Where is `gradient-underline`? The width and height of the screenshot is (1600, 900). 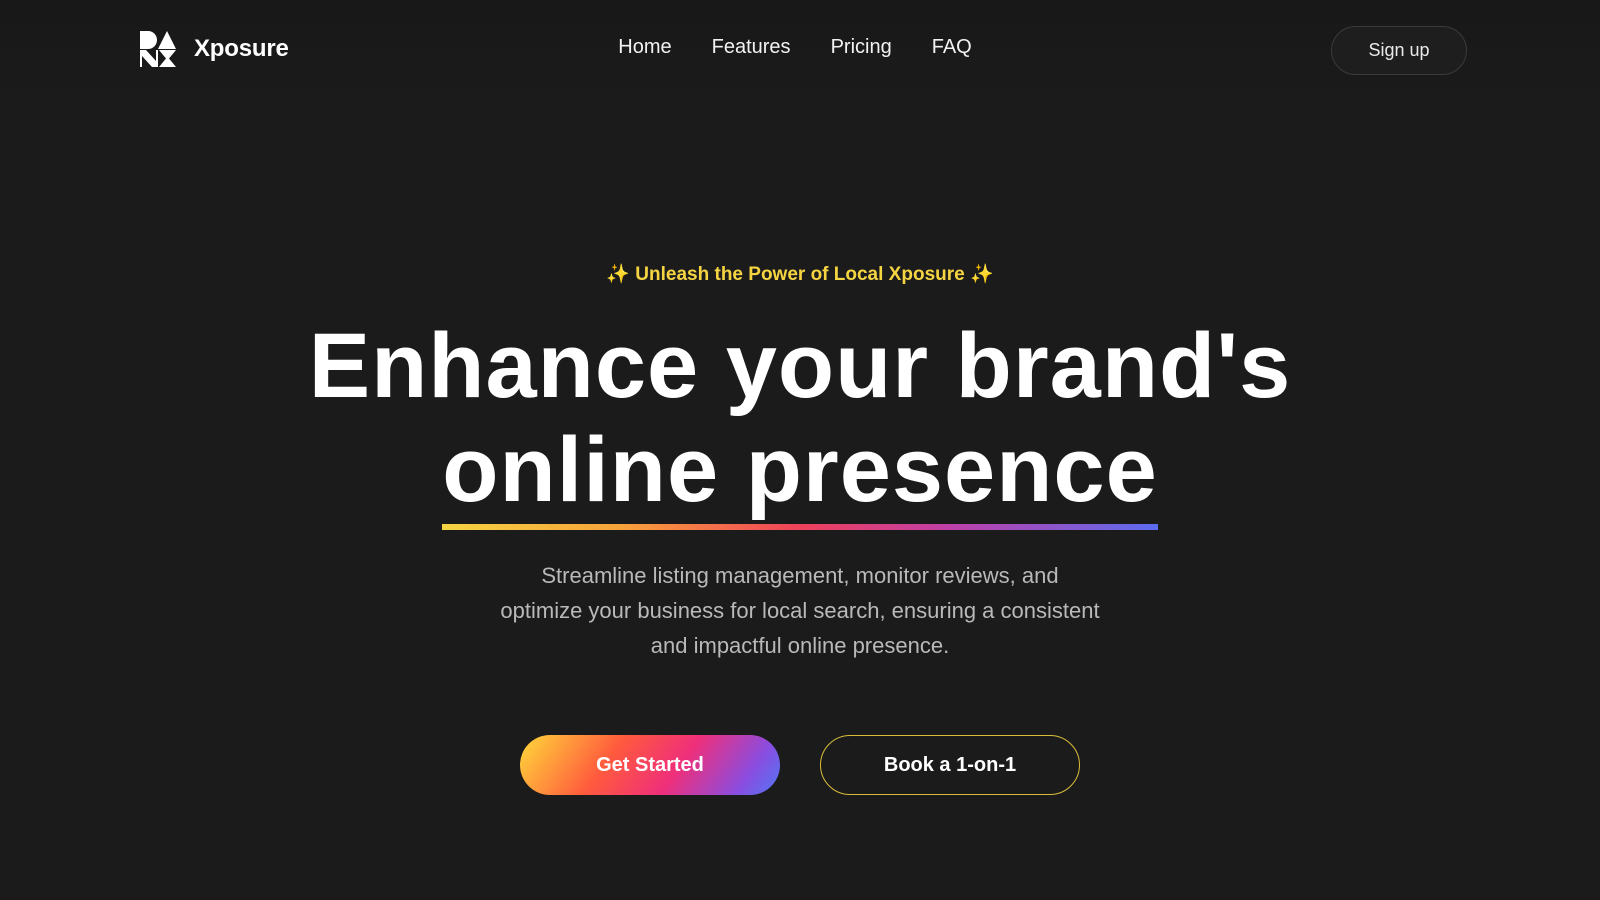 gradient-underline is located at coordinates (800, 527).